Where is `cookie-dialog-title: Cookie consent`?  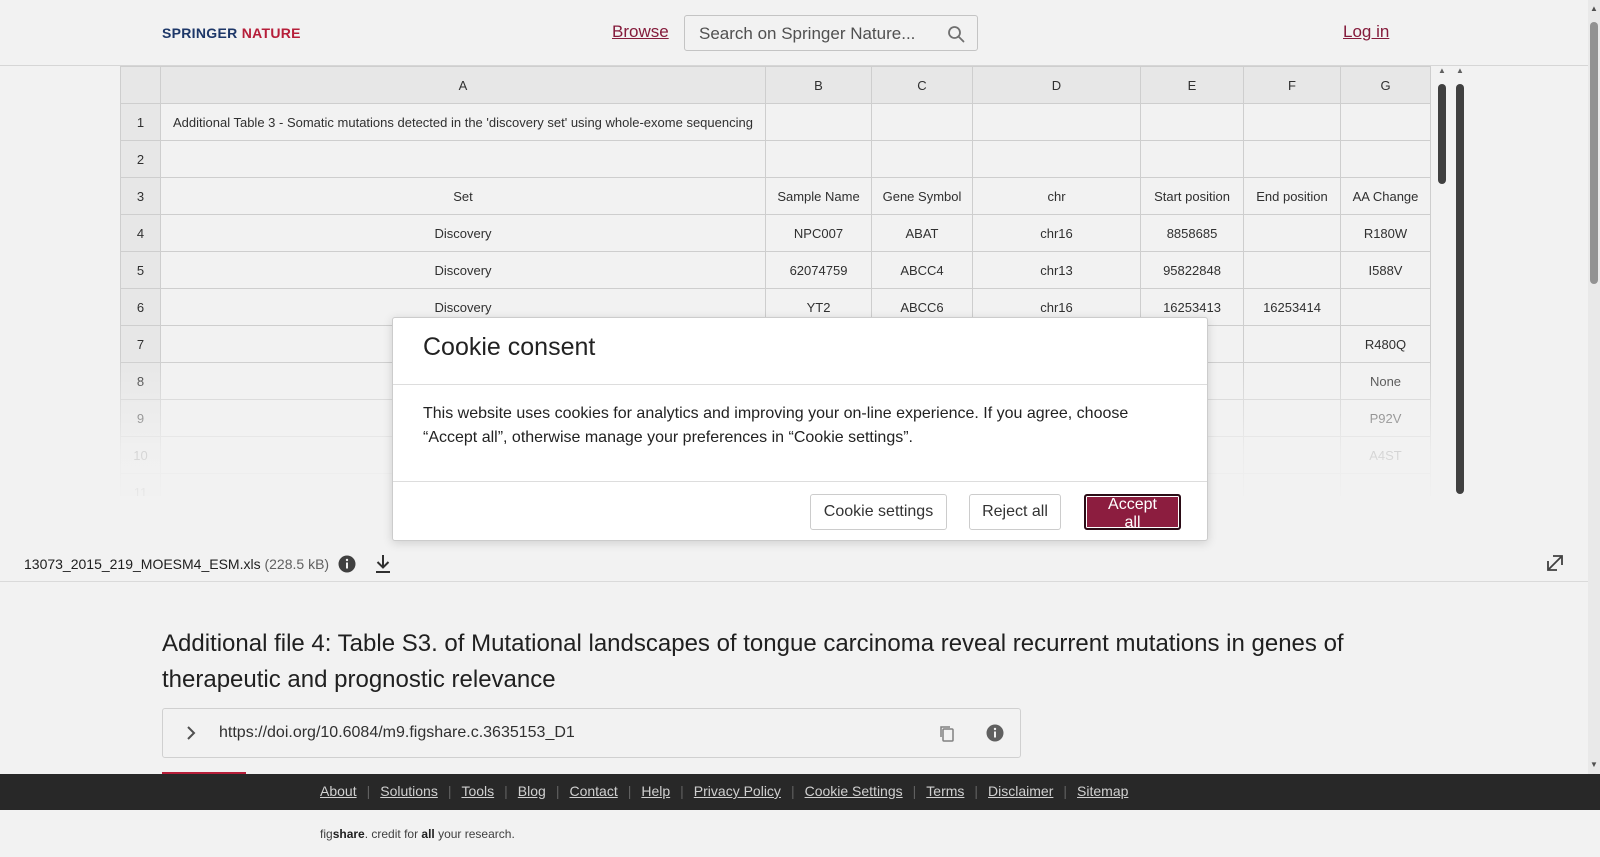 cookie-dialog-title: Cookie consent is located at coordinates (509, 347).